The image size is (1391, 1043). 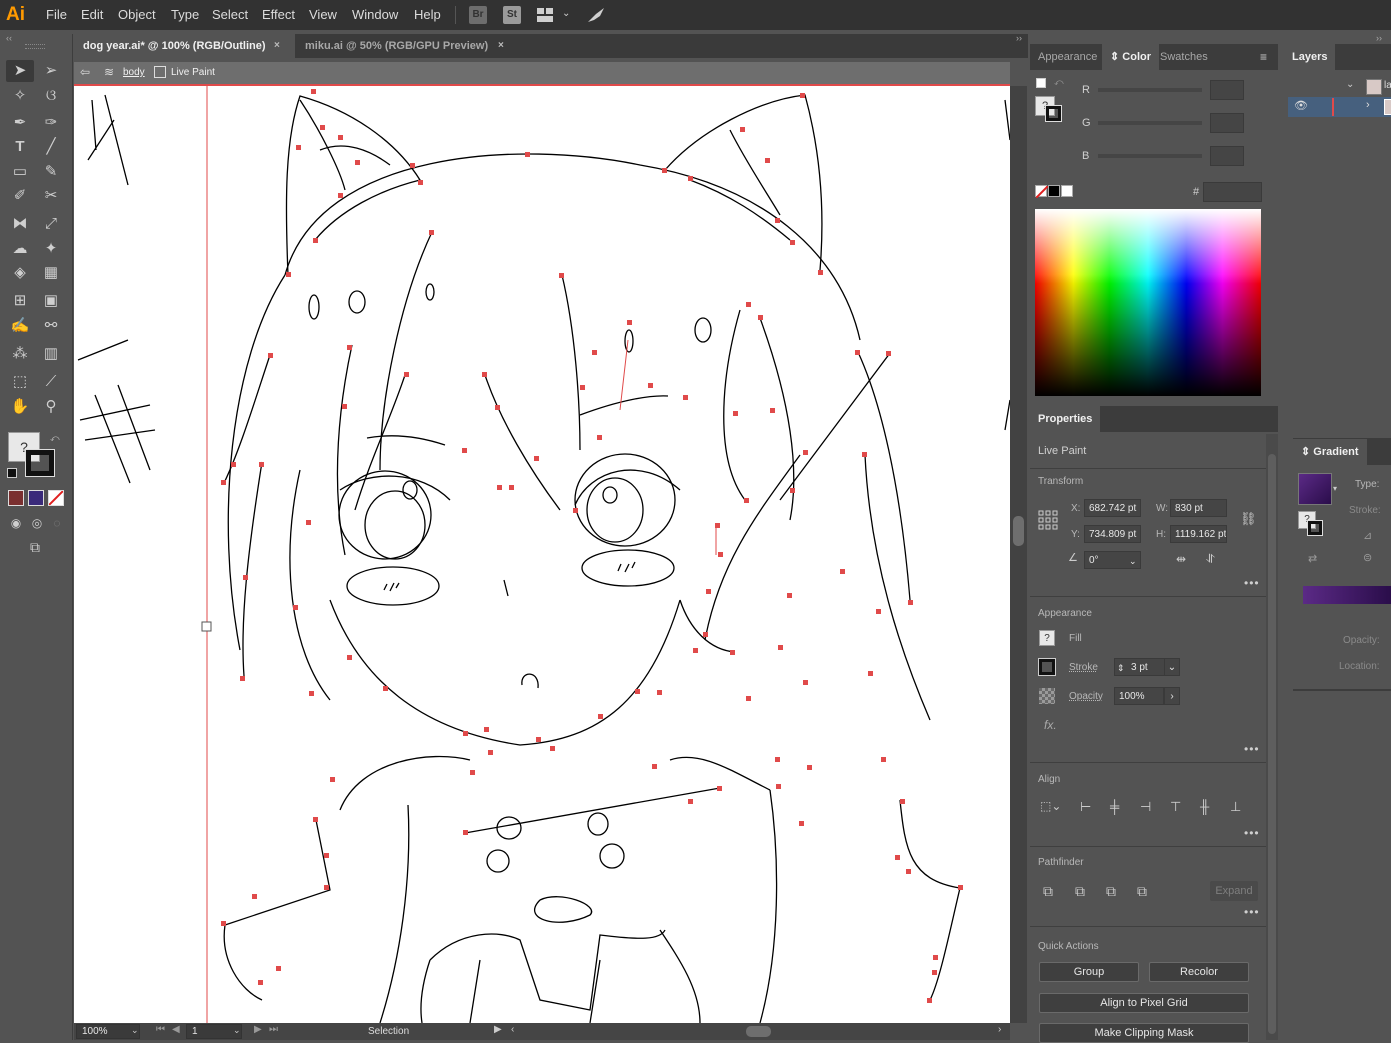 What do you see at coordinates (20, 172) in the screenshot?
I see `rectangle-tool-icon: ▭` at bounding box center [20, 172].